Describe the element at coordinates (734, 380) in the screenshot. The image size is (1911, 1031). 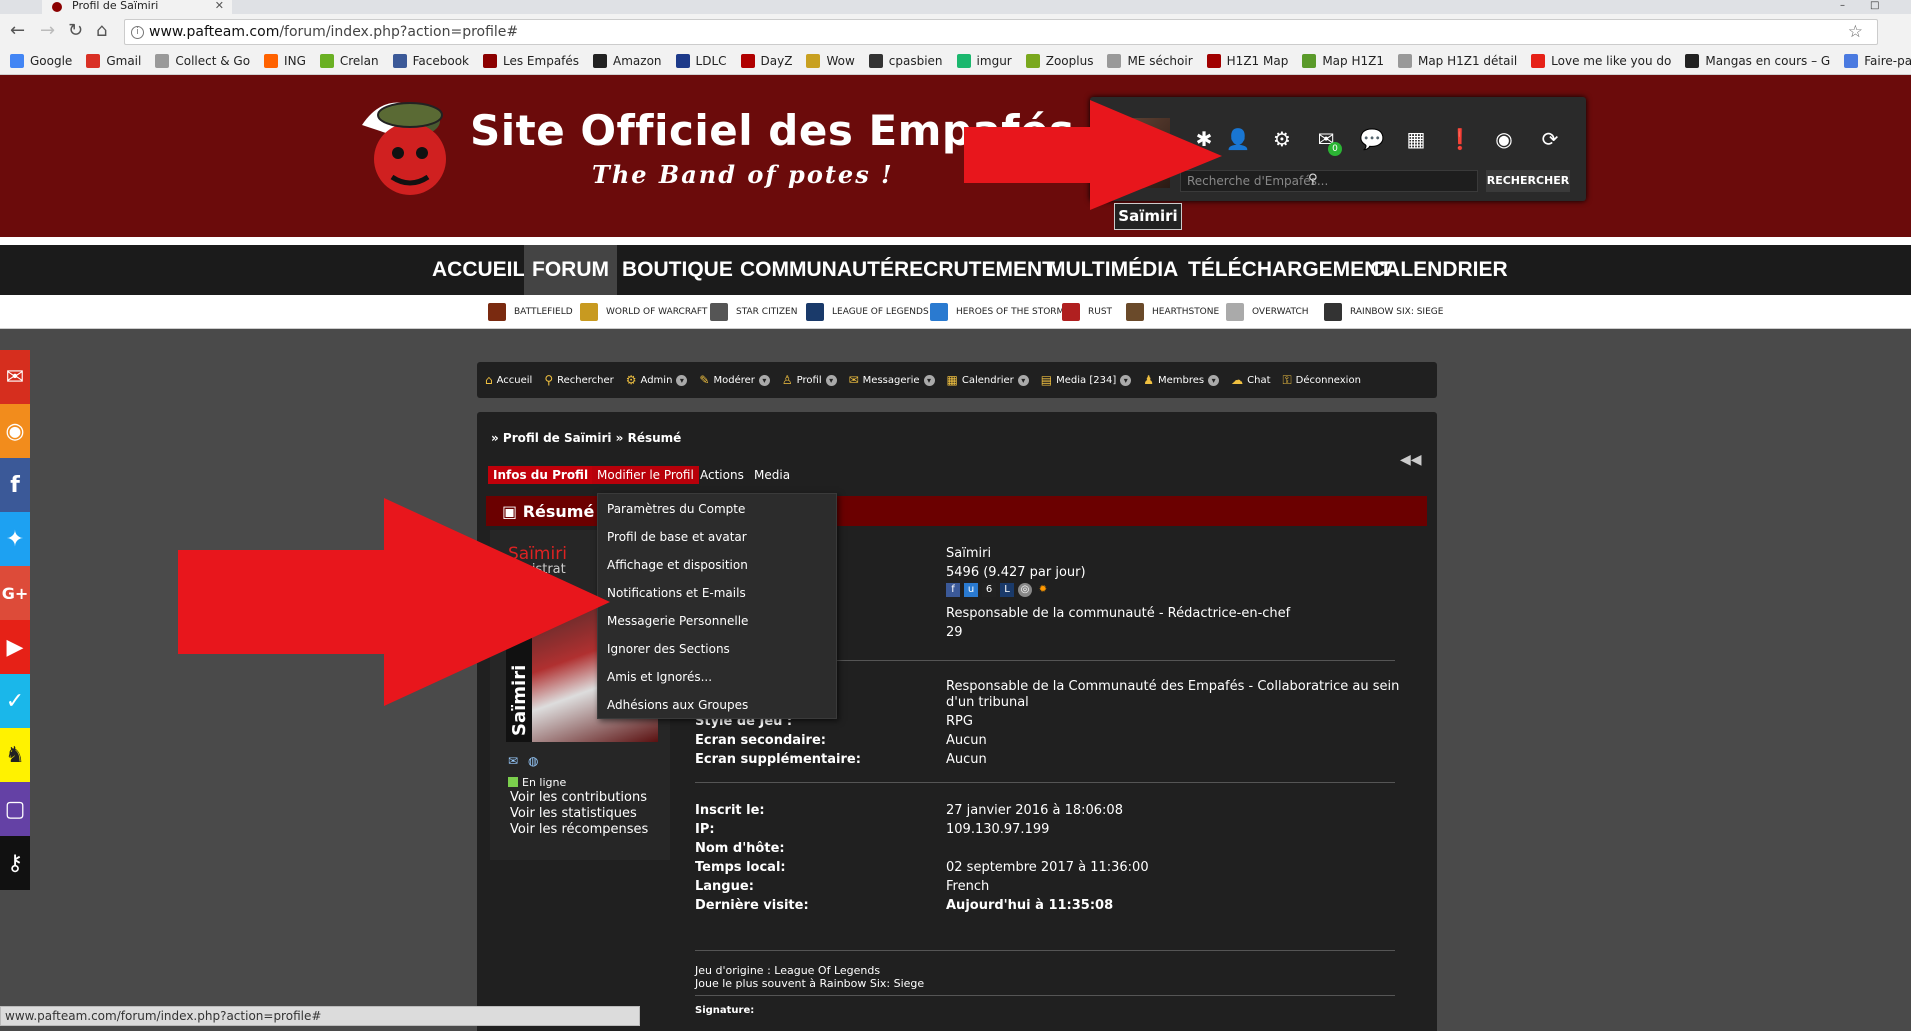
I see `forum-nav-item: ✎ Modérer ▾` at that location.